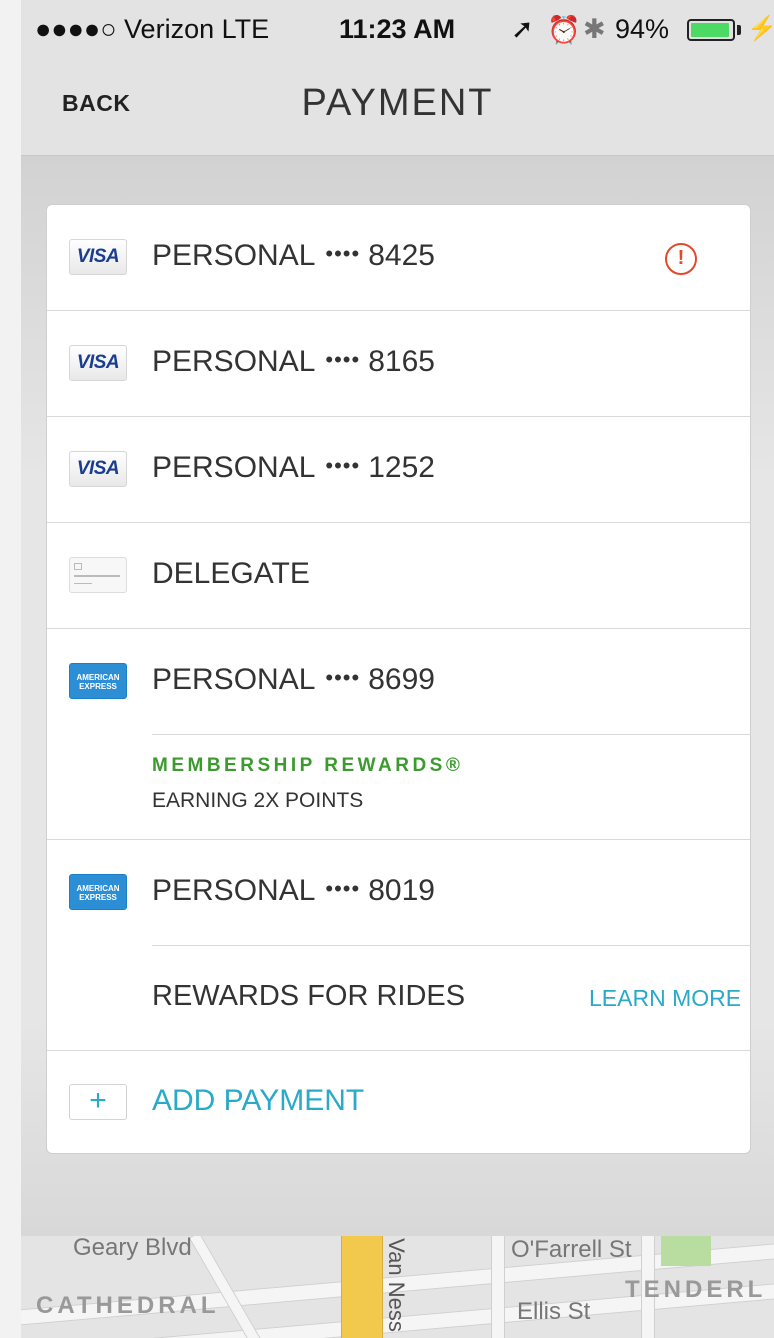 This screenshot has width=774, height=1338. Describe the element at coordinates (308, 765) in the screenshot. I see `membership-rewards-title: MEMBERSHIP REWARDS®` at that location.